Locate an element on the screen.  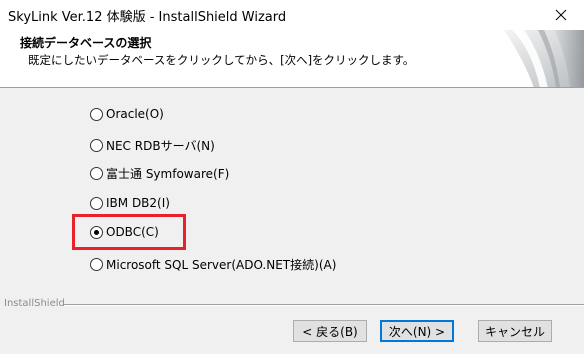
close-icon is located at coordinates (561, 15).